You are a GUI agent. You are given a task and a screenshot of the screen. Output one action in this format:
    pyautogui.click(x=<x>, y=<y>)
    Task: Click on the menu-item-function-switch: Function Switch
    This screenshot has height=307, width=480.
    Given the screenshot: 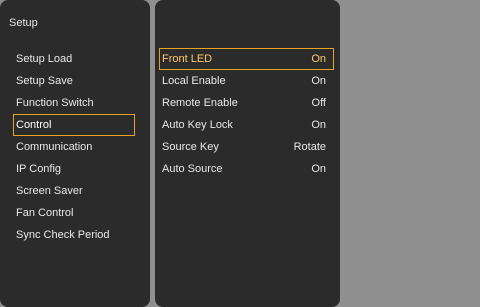 What is the action you would take?
    pyautogui.click(x=74, y=103)
    